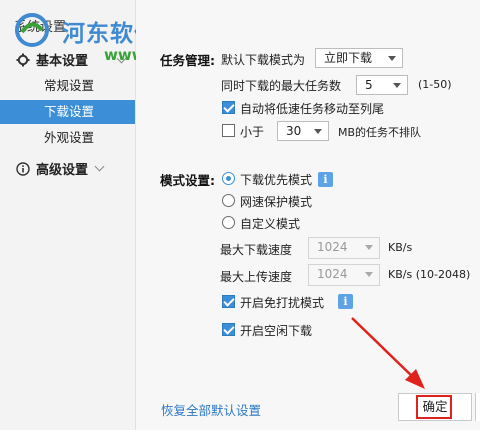 The height and width of the screenshot is (430, 480). I want to click on annotation-arrow, so click(388, 353).